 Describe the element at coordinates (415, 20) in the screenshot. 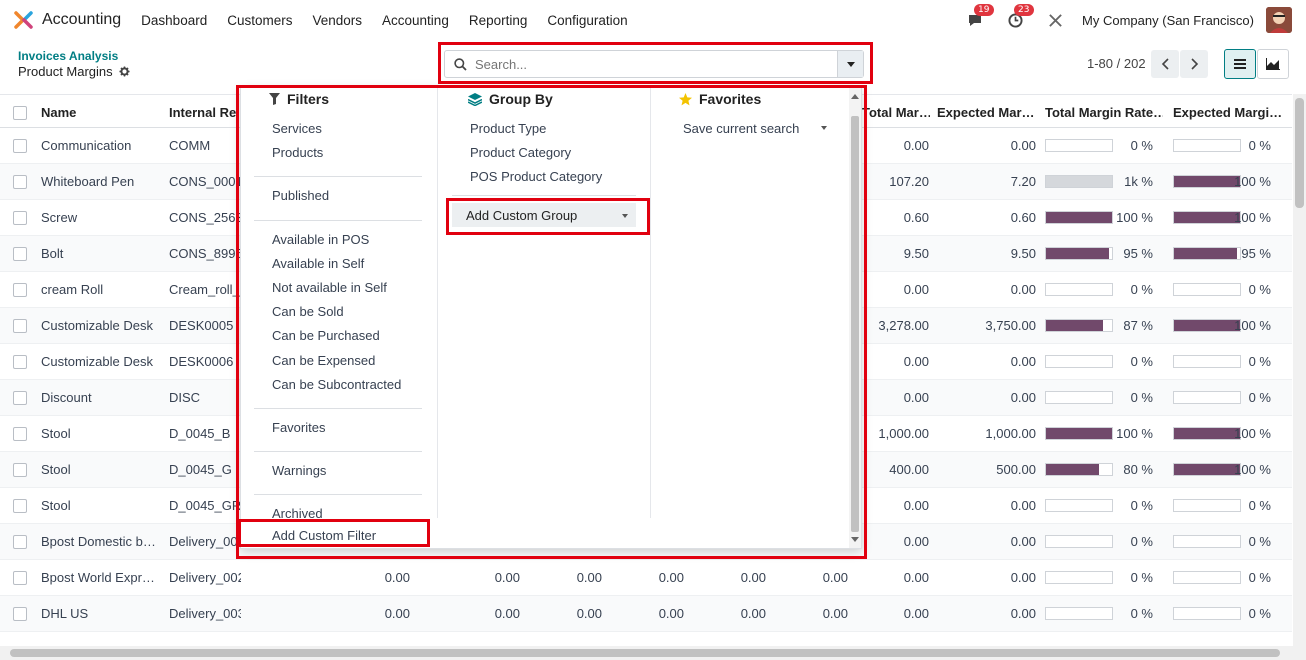

I see `menu-accounting: Accounting` at that location.